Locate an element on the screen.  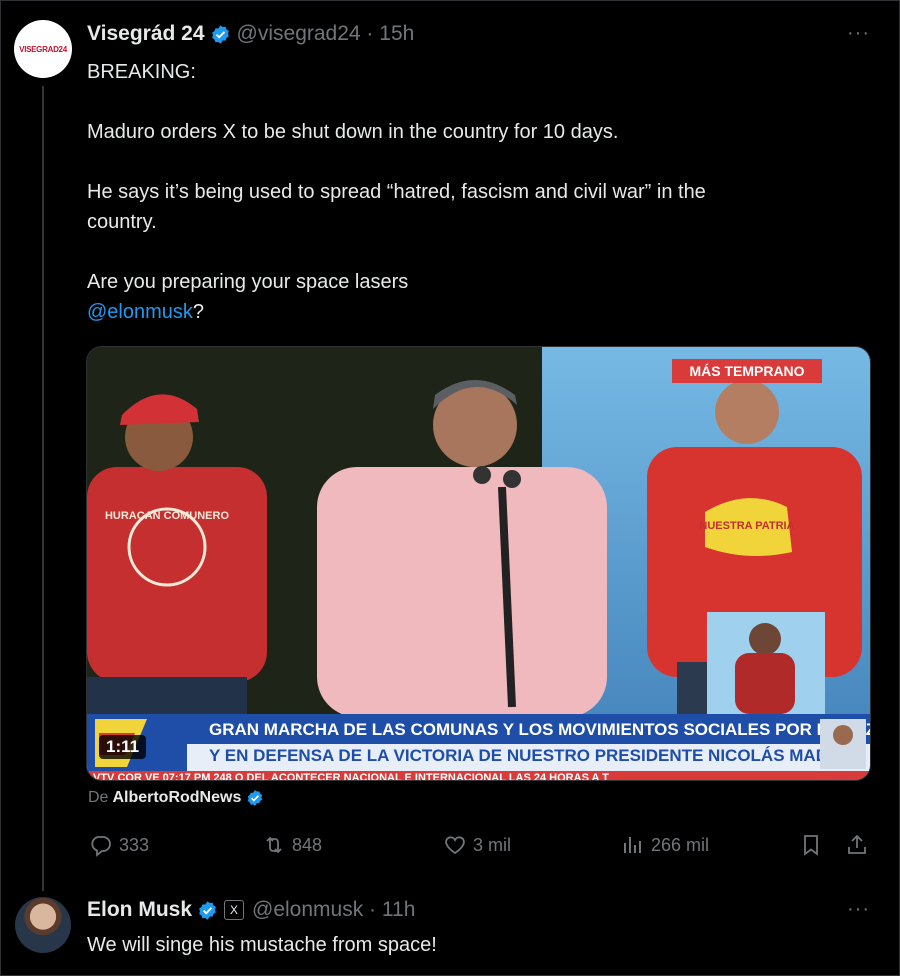
author-handle: @elonmusk is located at coordinates (307, 910).